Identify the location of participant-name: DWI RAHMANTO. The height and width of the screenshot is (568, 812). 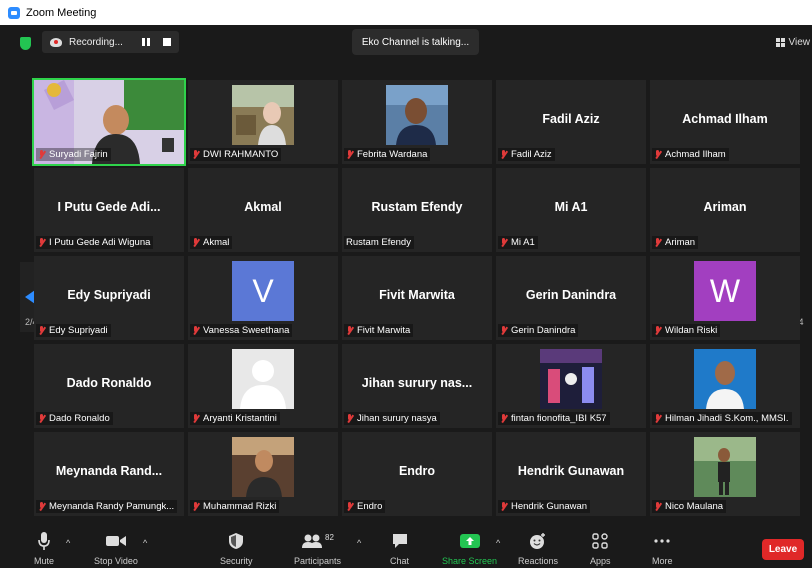
(241, 154).